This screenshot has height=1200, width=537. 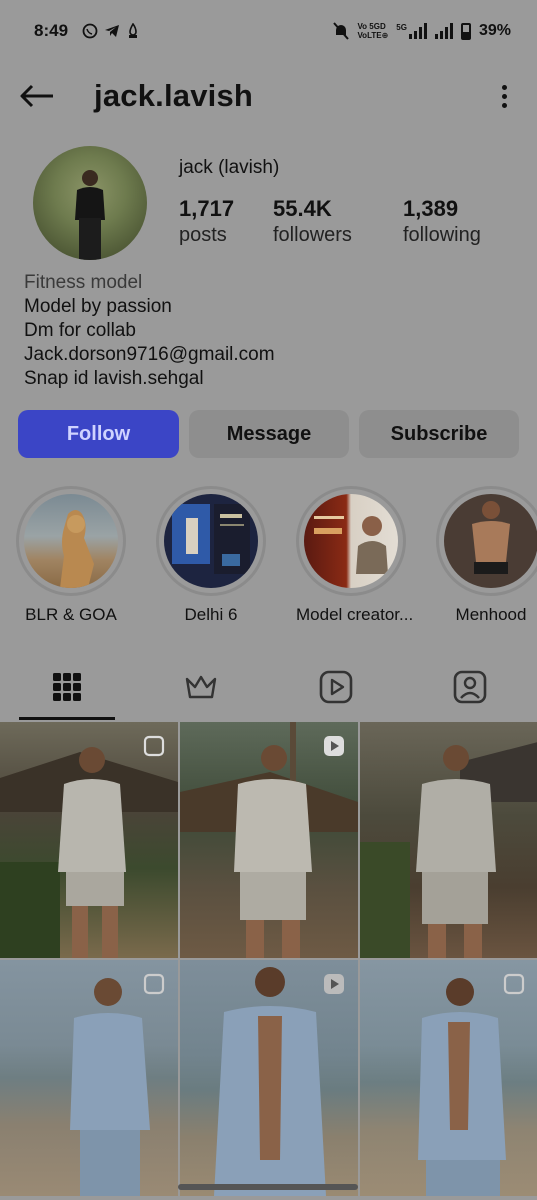 I want to click on grid-icon, so click(x=67, y=687).